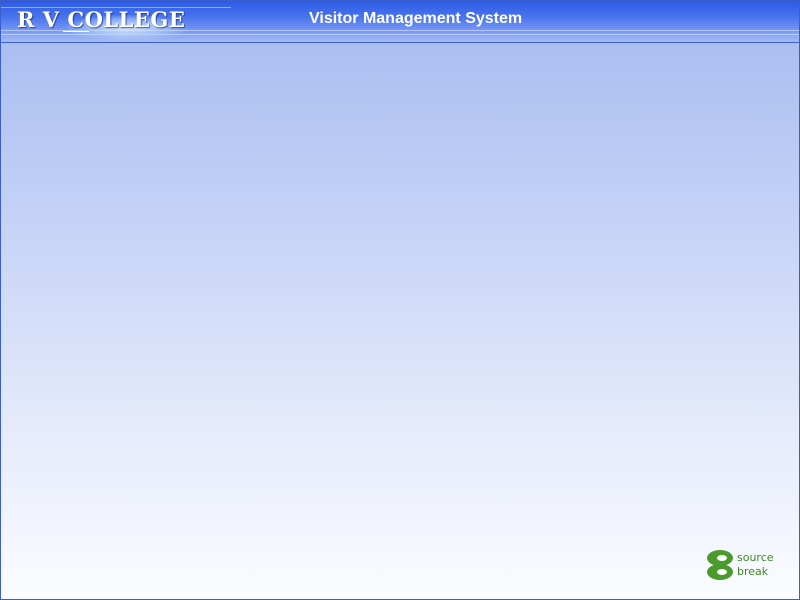  I want to click on college-logo: R V COLLEGE, so click(117, 23).